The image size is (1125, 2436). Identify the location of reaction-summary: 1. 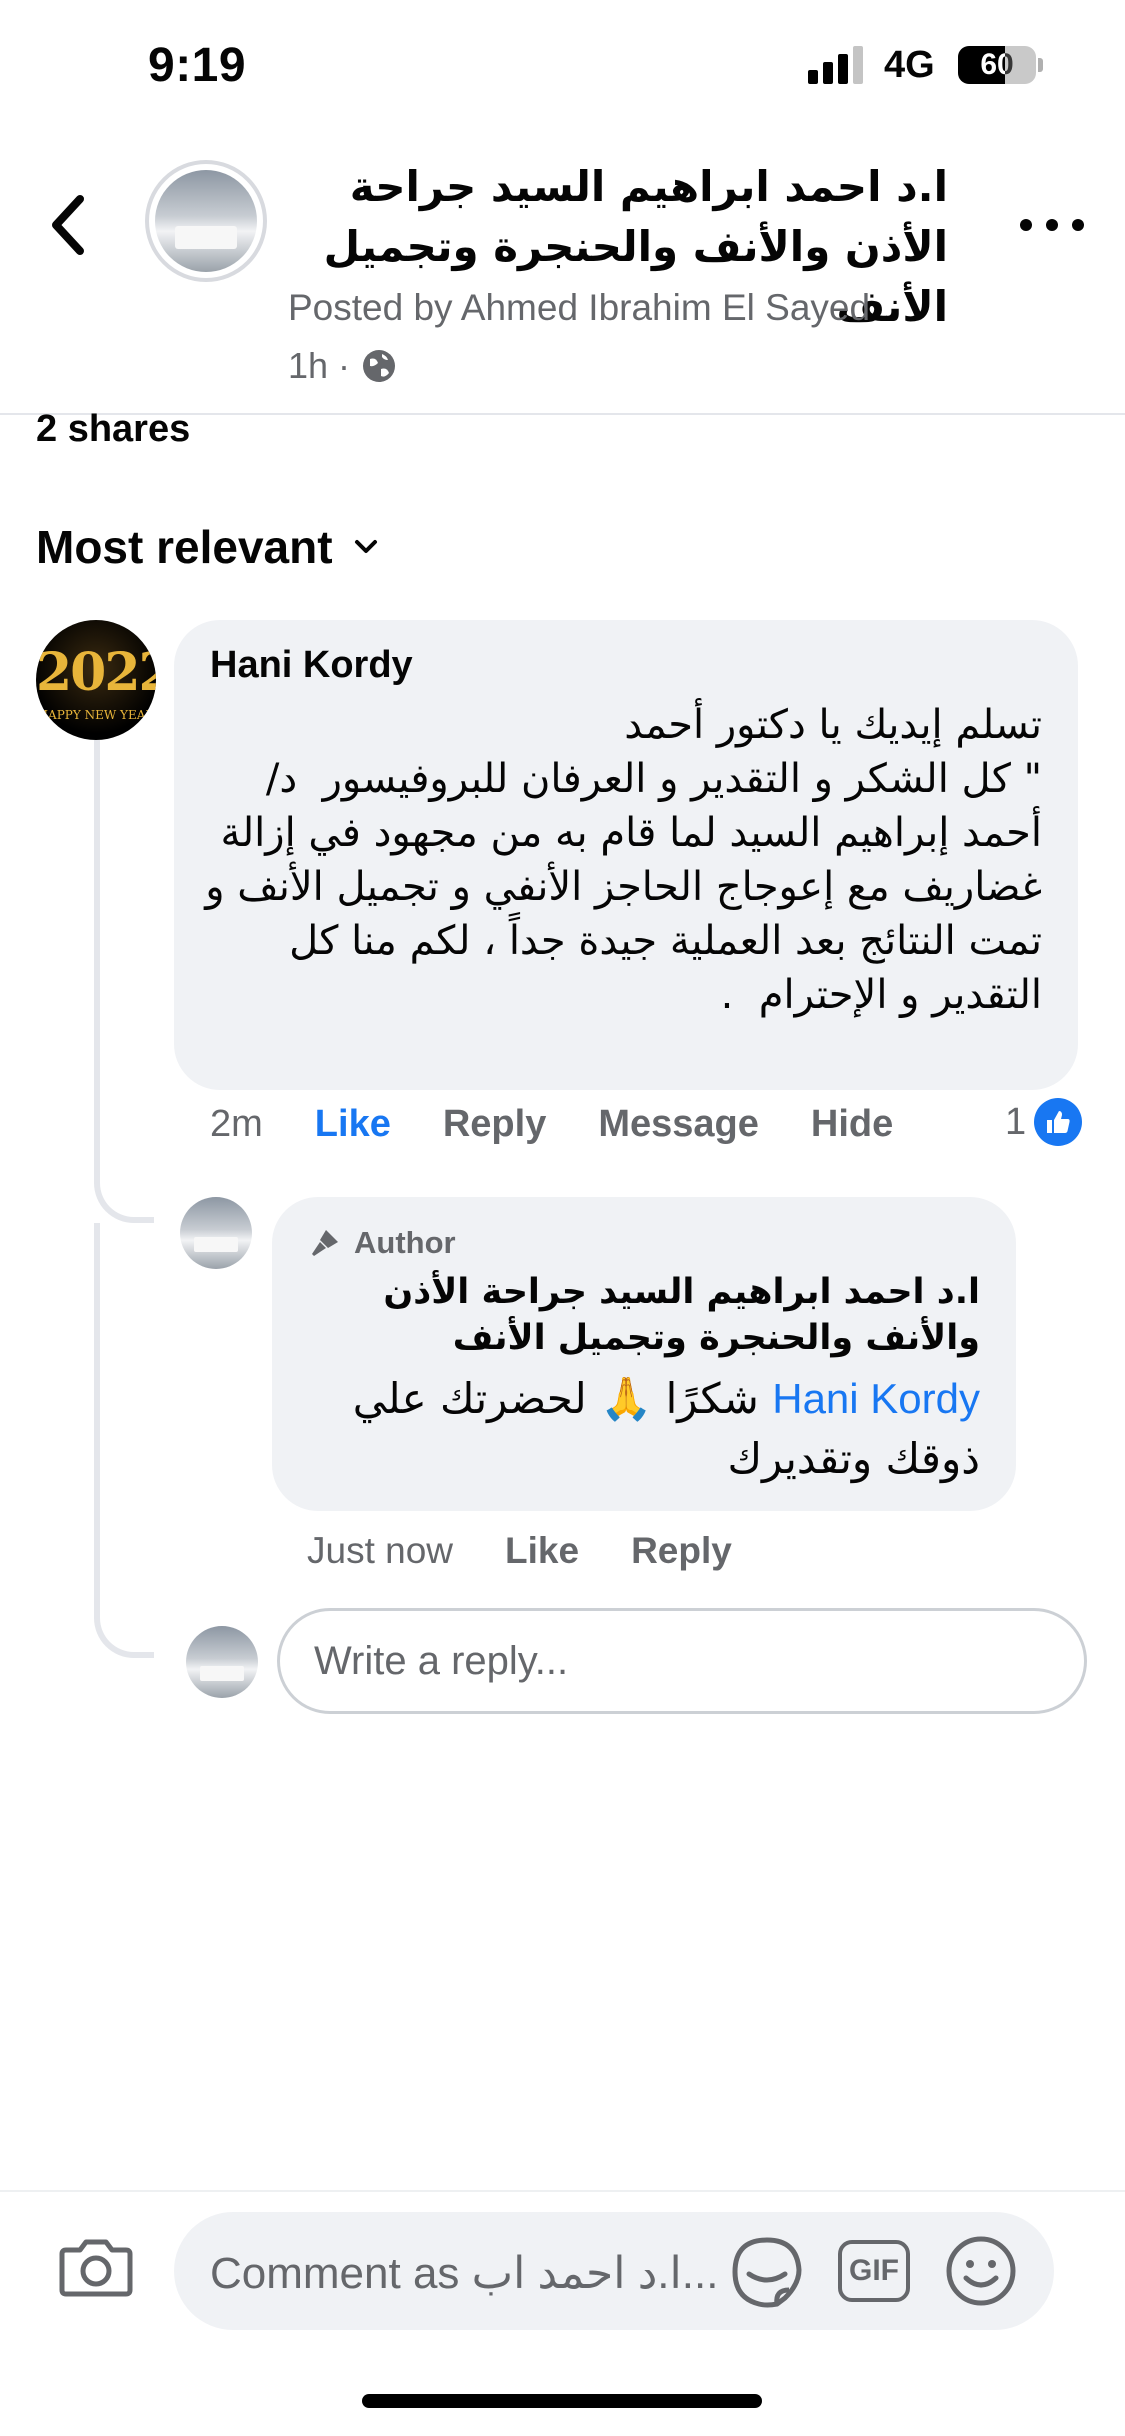
(1044, 1122).